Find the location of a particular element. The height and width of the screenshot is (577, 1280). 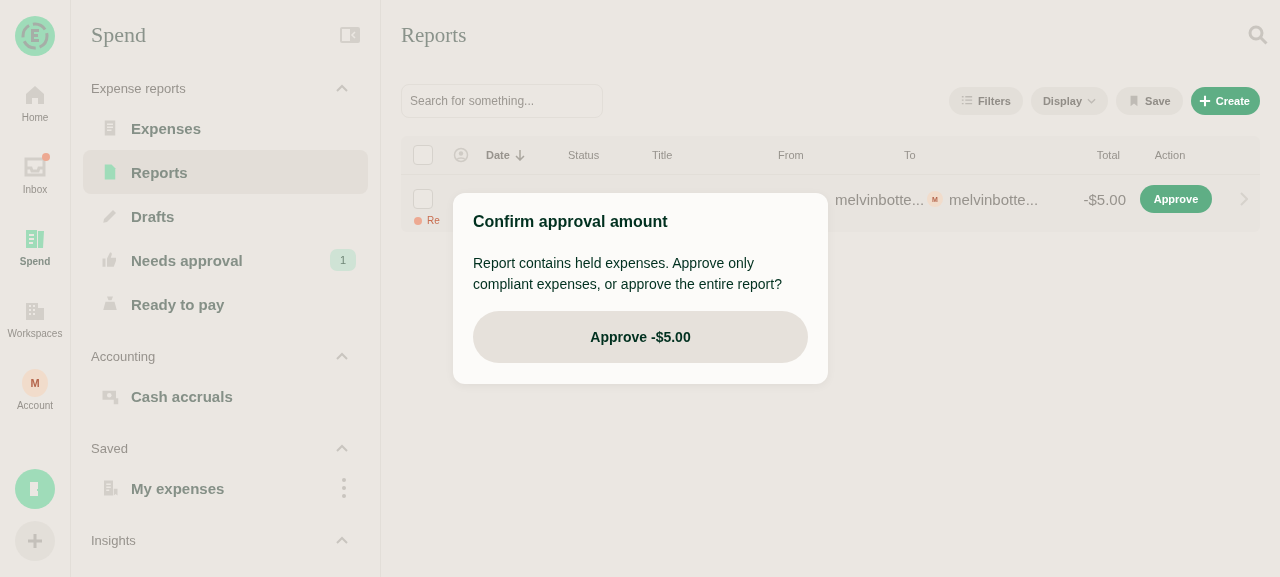

inbox-icon is located at coordinates (35, 167).